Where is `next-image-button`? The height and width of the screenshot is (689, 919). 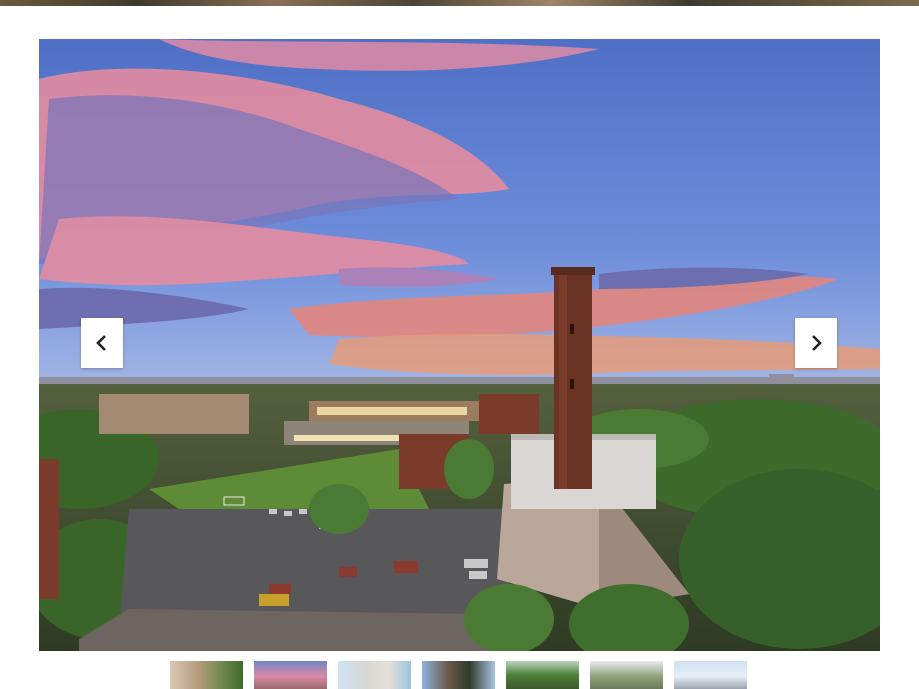 next-image-button is located at coordinates (816, 343).